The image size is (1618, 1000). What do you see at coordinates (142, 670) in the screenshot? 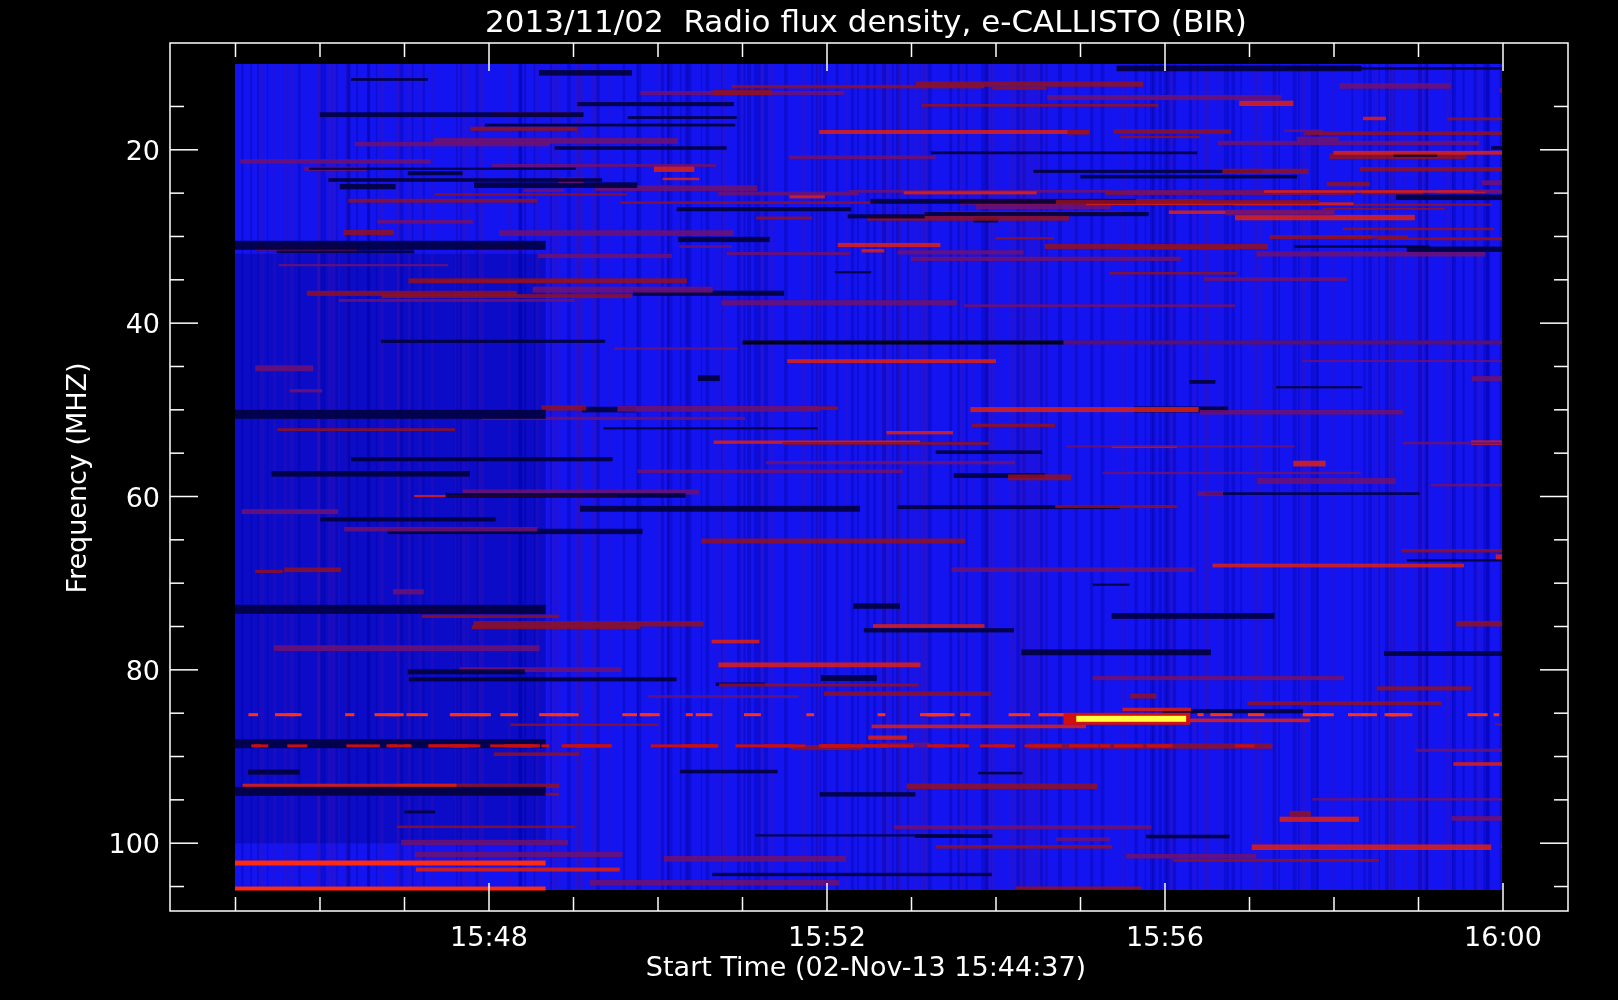
I see `y-tick-label: 80` at bounding box center [142, 670].